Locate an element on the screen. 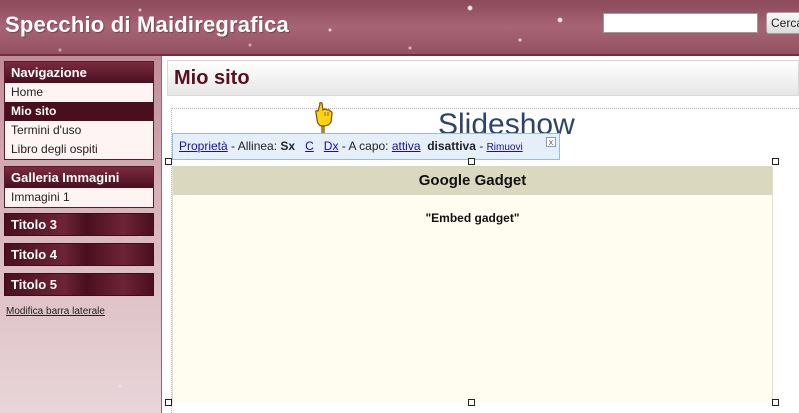 The image size is (799, 413). align-right-link: Dx is located at coordinates (331, 146).